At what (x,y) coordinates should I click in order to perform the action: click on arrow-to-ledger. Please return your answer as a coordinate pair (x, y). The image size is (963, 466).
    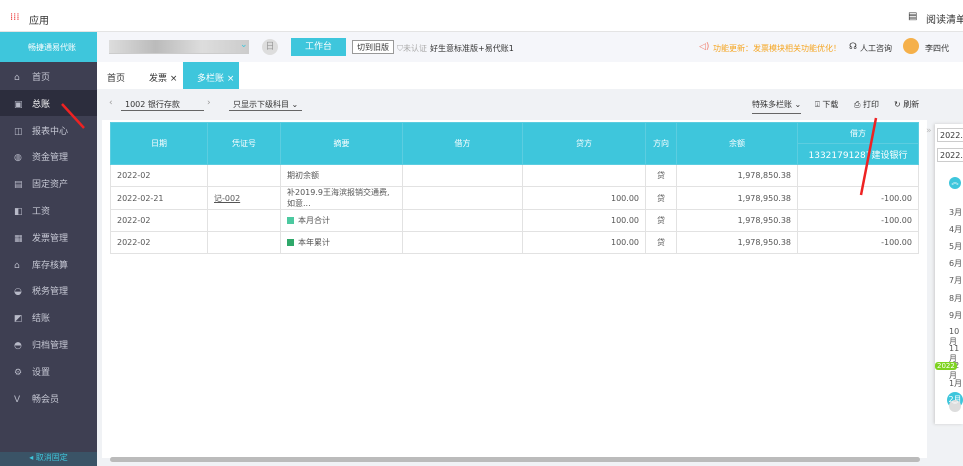
    Looking at the image, I should click on (73, 116).